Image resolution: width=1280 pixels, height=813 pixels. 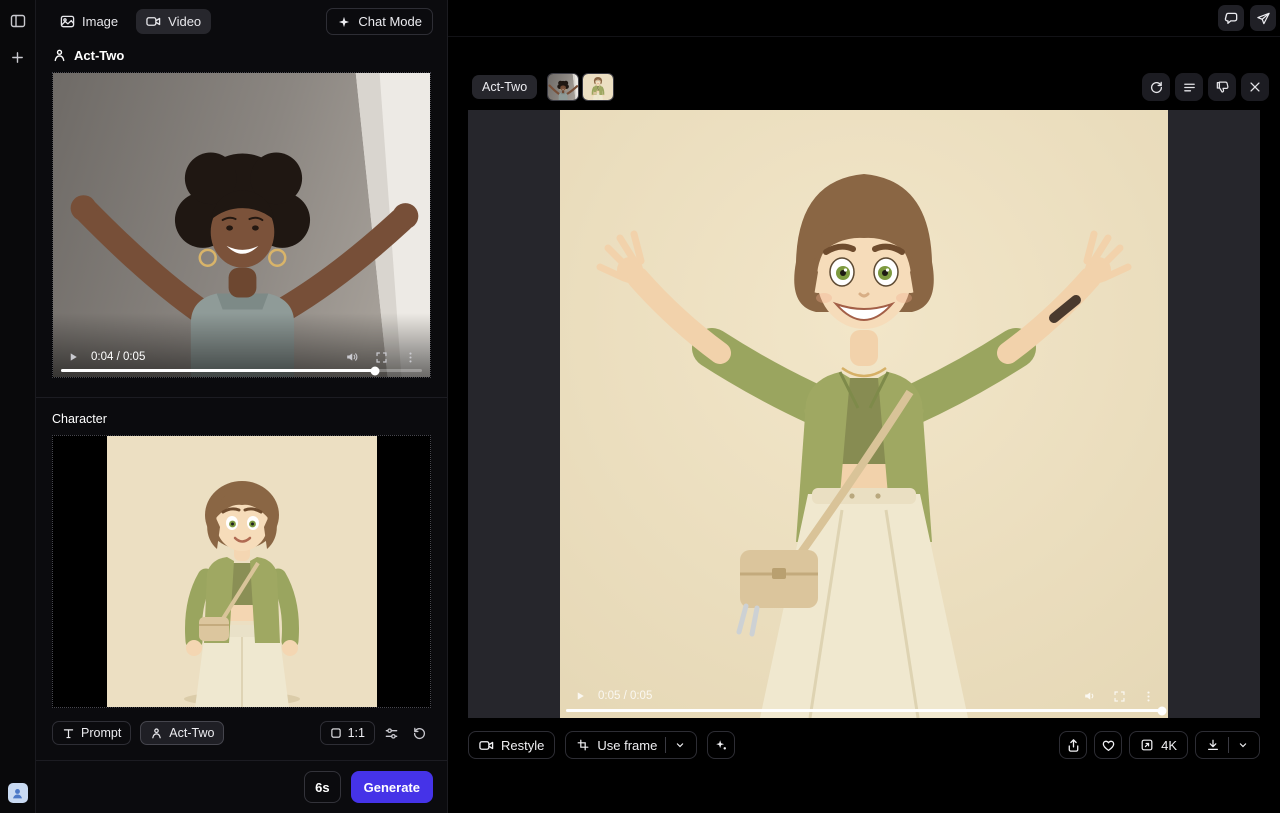 What do you see at coordinates (241, 19) in the screenshot?
I see `mode-tabs: Image Video Chat Mode` at bounding box center [241, 19].